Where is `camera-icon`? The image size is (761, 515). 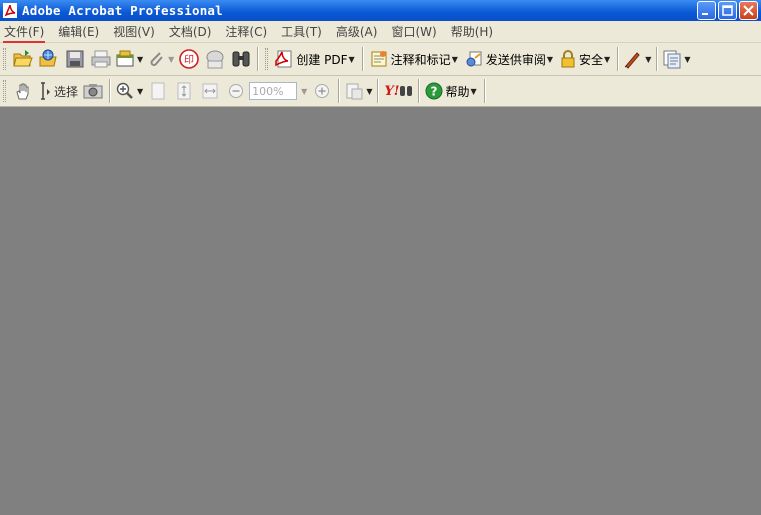
camera-icon is located at coordinates (93, 91).